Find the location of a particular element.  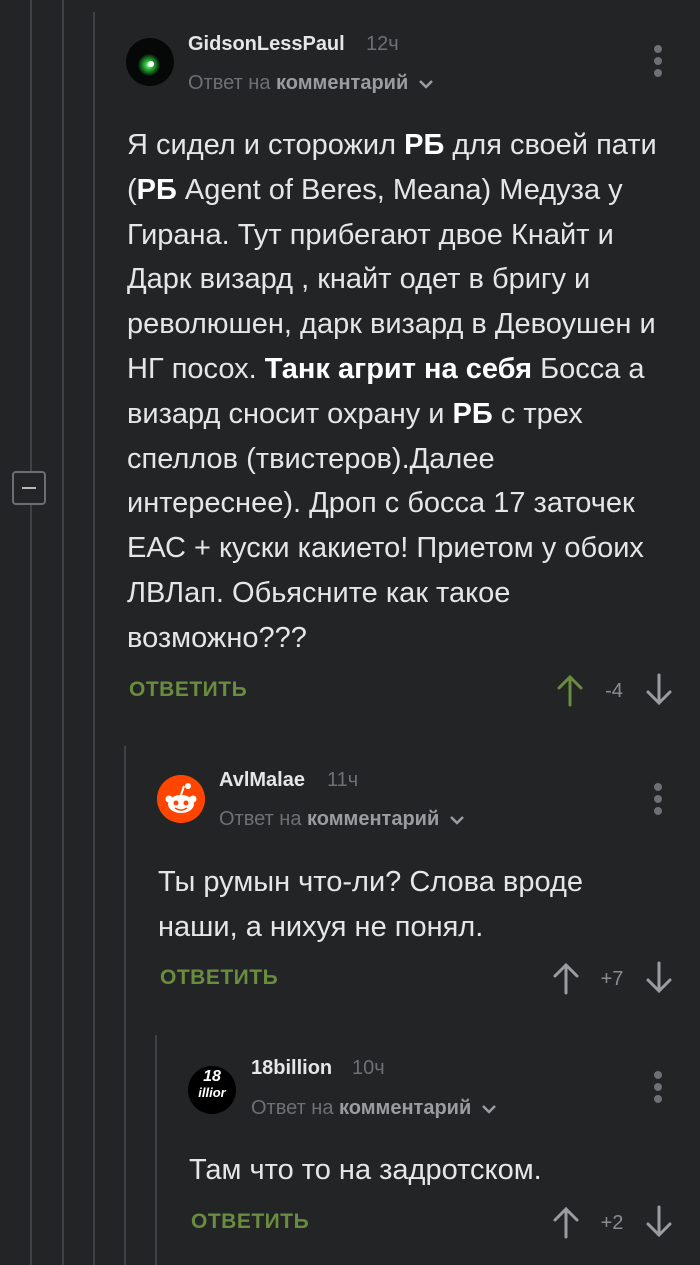

rating-score: +7 is located at coordinates (612, 979).